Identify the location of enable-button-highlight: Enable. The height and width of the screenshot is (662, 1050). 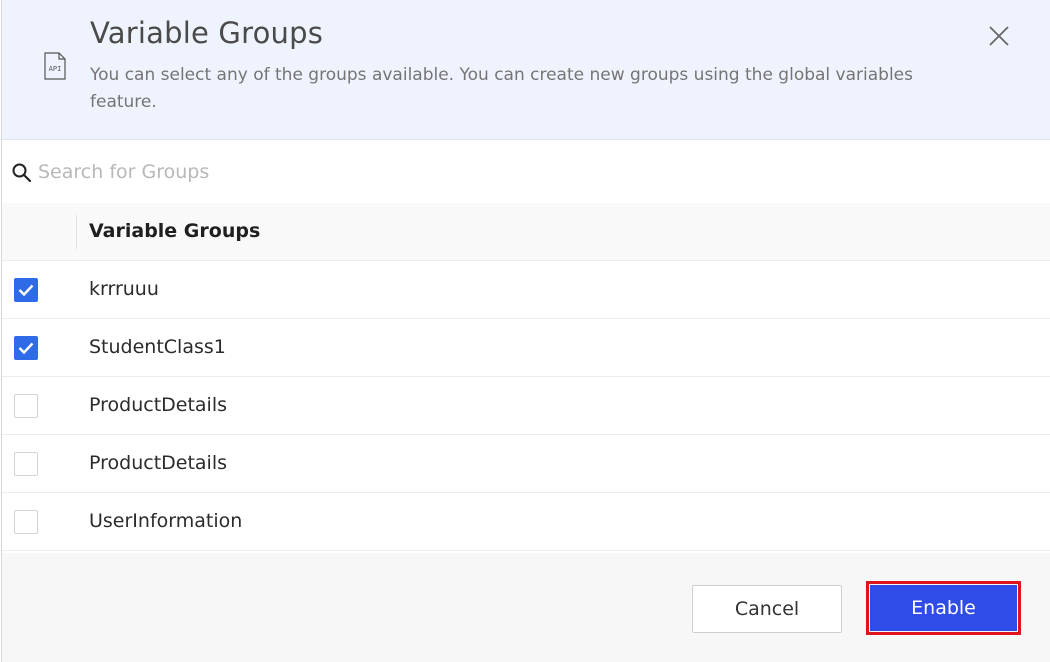
(943, 608).